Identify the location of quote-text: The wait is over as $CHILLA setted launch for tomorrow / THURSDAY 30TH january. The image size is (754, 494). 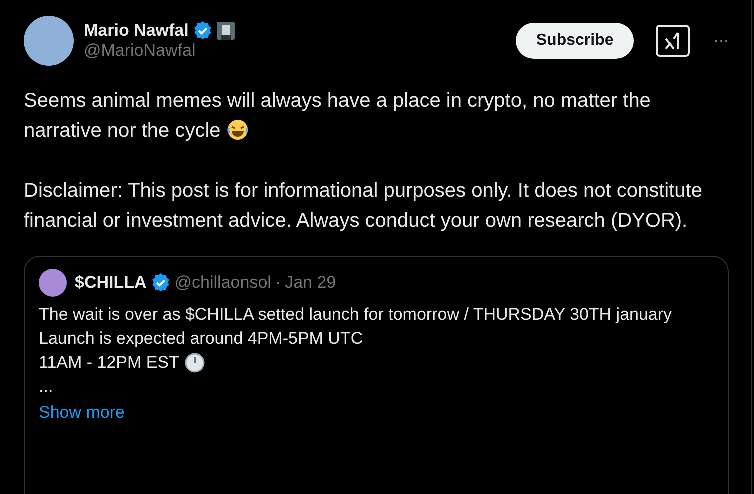
(355, 315).